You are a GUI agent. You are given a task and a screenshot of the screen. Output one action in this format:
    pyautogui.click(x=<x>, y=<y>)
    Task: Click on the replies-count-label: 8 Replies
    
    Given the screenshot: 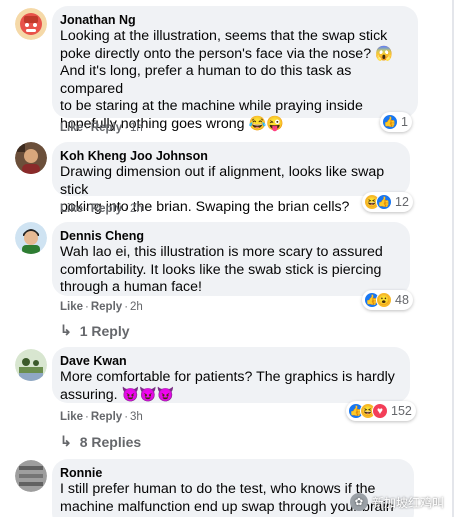 What is the action you would take?
    pyautogui.click(x=110, y=442)
    